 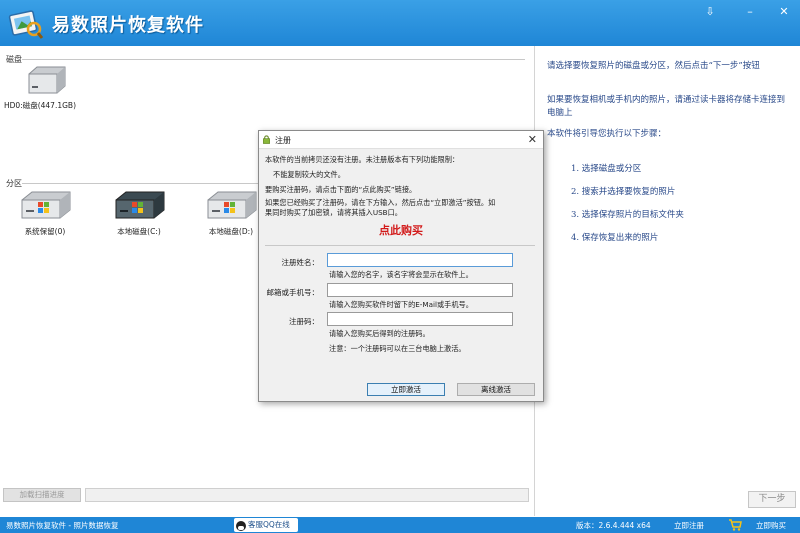 I want to click on load-scan-progress-button: 加载扫描进度, so click(x=42, y=495).